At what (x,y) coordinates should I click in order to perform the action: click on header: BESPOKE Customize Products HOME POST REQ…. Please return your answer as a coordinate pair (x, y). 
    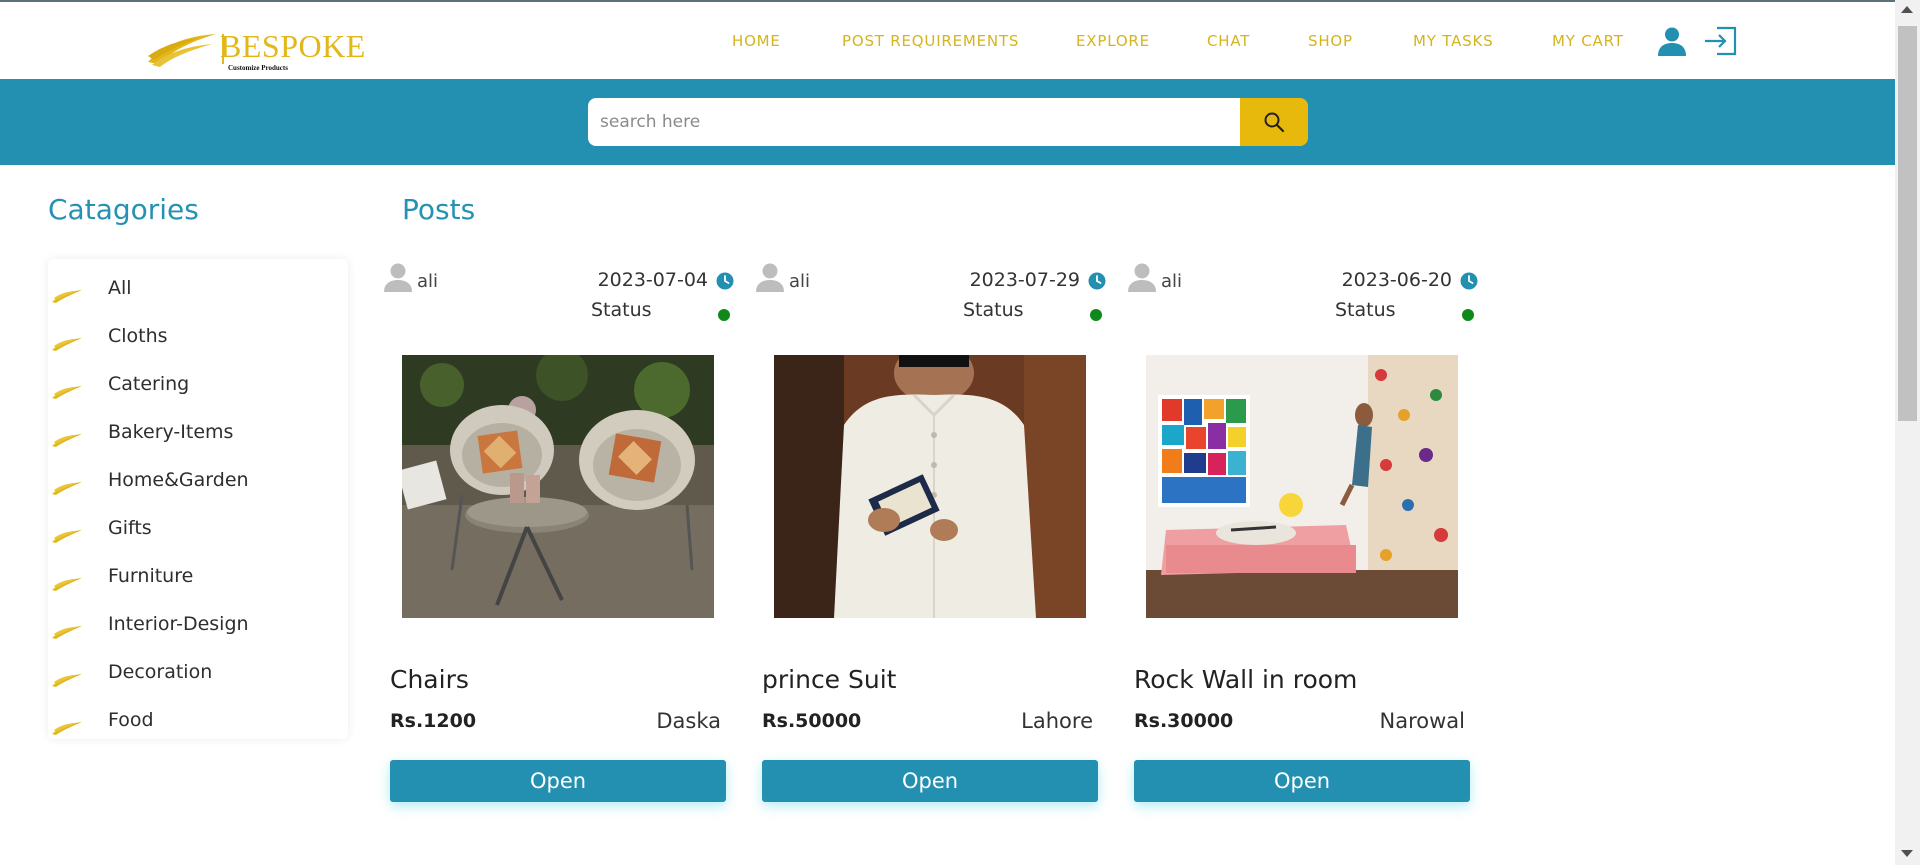
    Looking at the image, I should click on (947, 40).